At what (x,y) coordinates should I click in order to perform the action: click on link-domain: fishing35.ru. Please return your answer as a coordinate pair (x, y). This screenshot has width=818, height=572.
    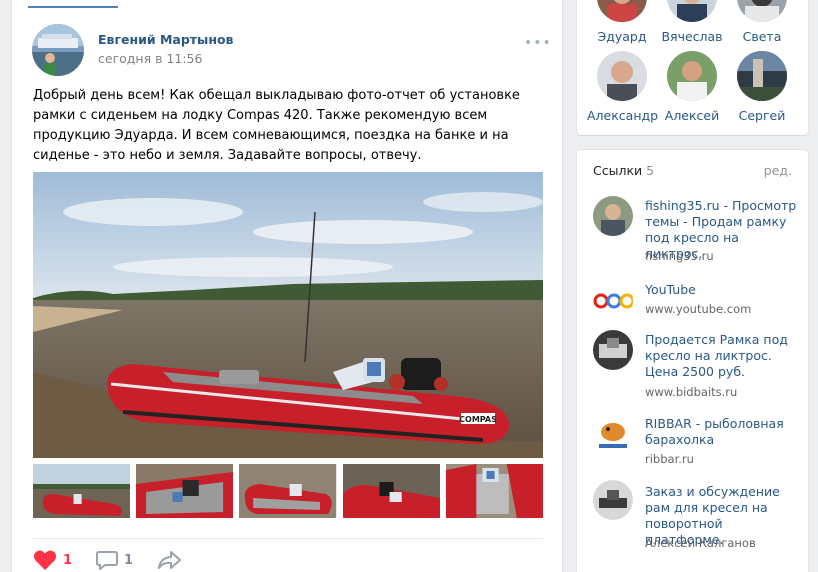
    Looking at the image, I should click on (679, 256).